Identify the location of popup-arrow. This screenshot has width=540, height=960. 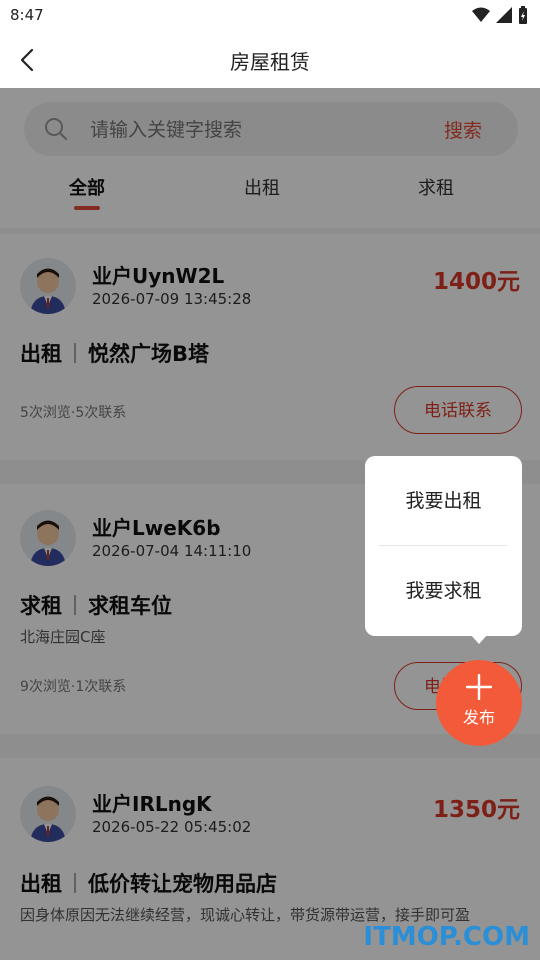
(479, 639).